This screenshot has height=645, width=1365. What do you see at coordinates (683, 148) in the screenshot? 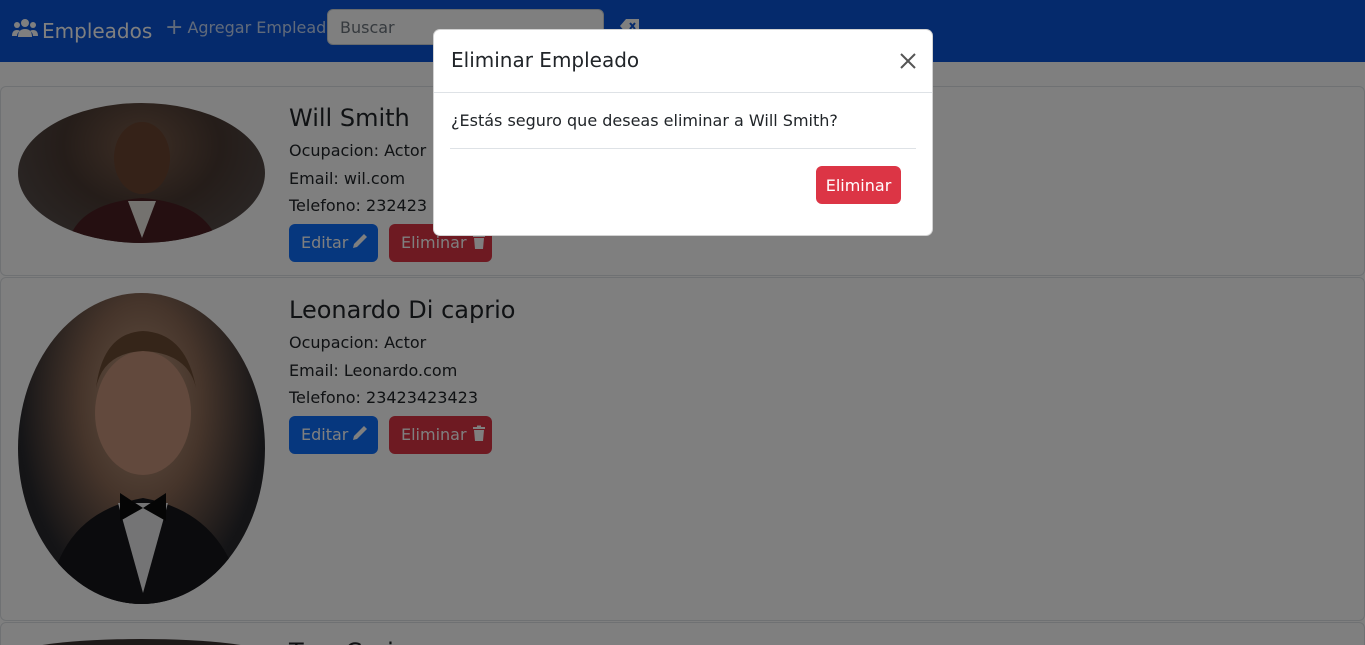
I see `modal-divider` at bounding box center [683, 148].